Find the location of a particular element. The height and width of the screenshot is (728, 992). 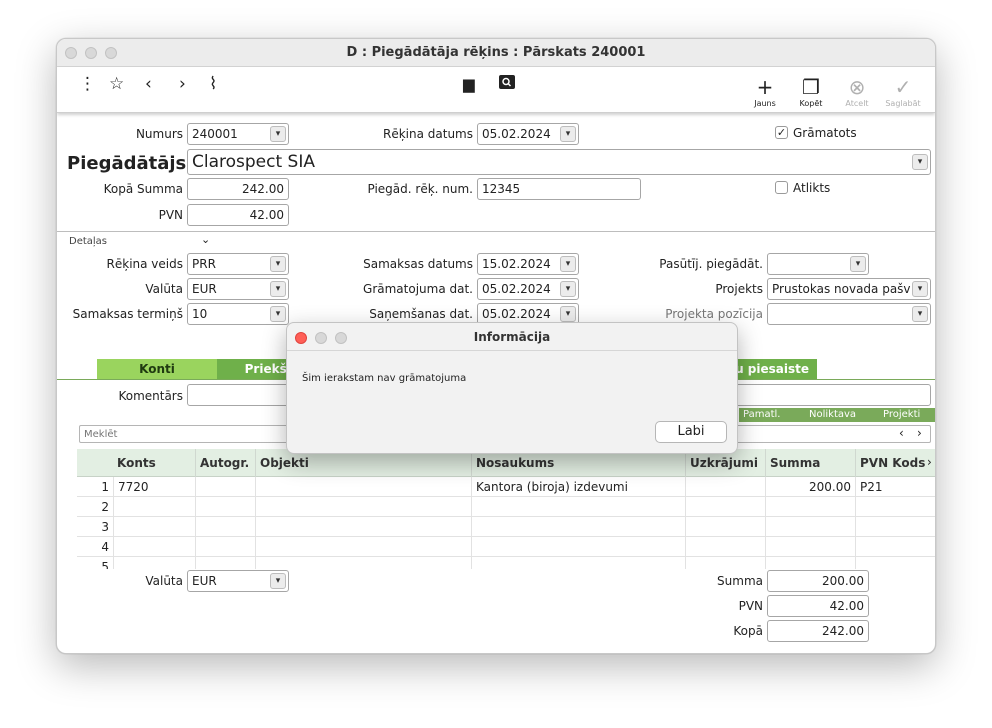

postponed-checkbox is located at coordinates (781, 187).